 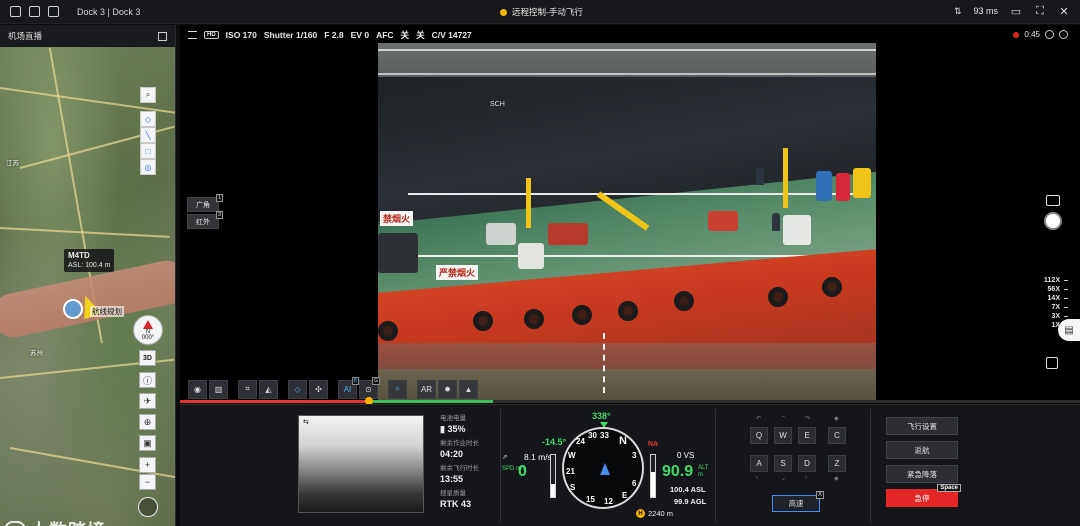 I want to click on target-icon: ⊙ G, so click(x=369, y=387).